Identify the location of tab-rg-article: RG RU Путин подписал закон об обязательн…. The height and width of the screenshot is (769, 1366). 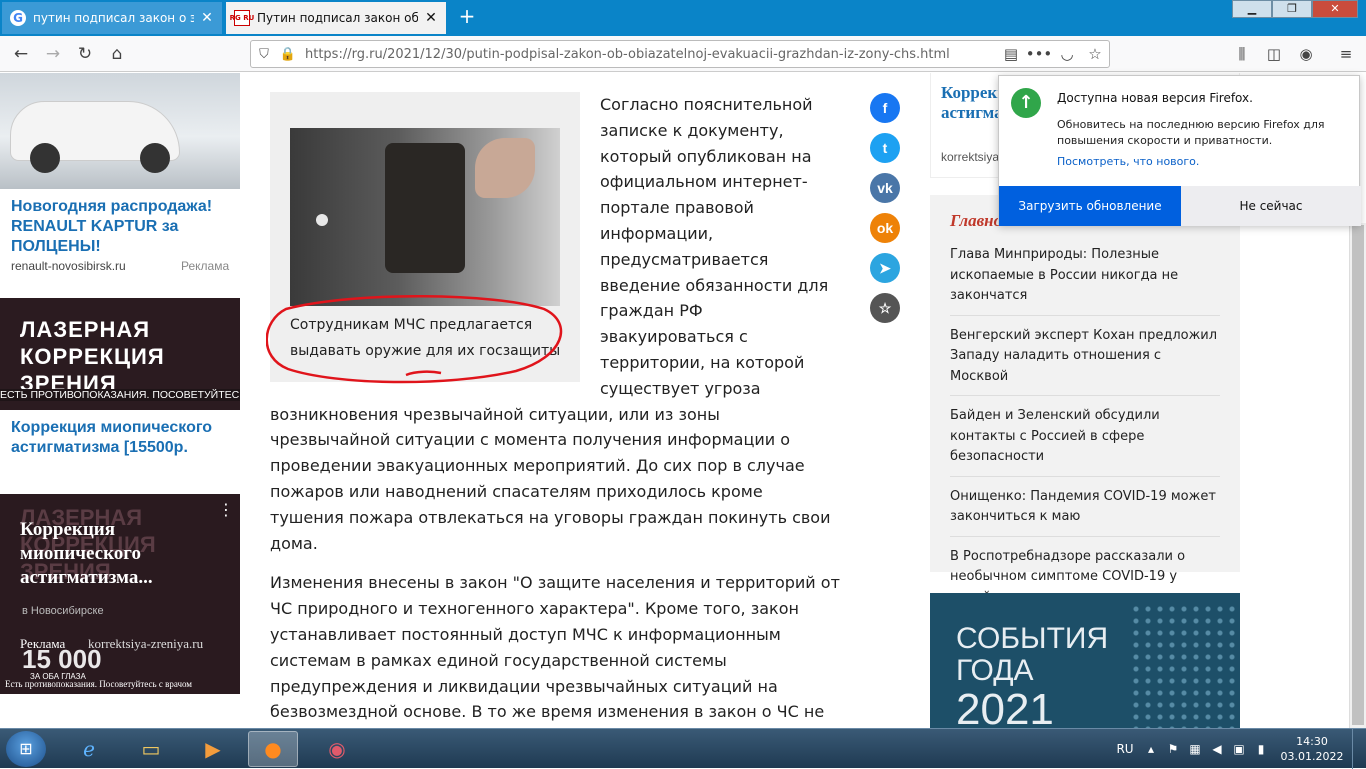
(336, 18).